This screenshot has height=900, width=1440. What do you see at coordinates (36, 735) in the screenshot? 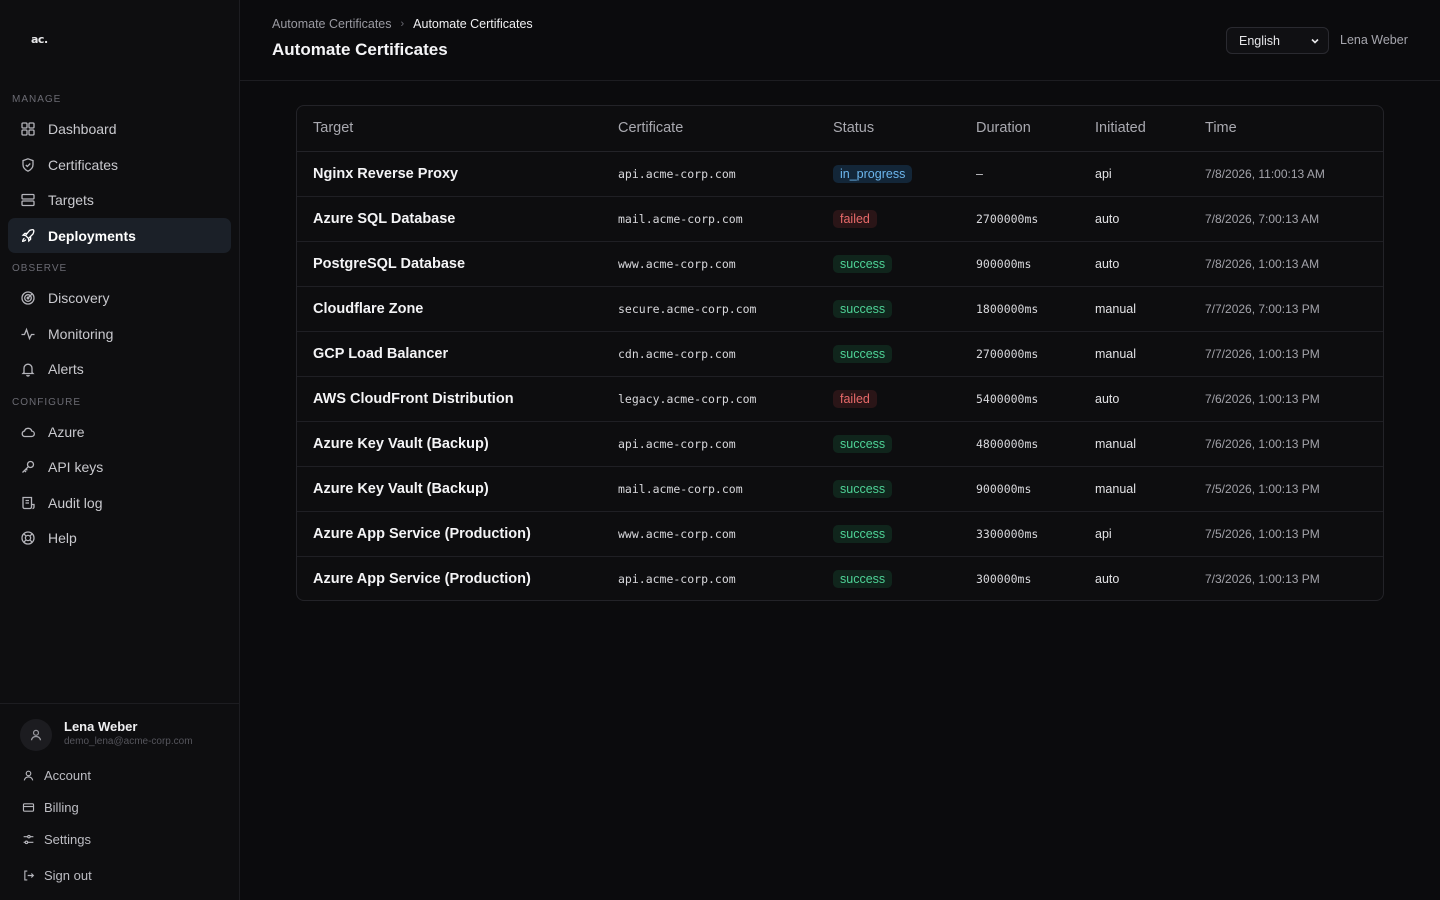
I see `avatar` at bounding box center [36, 735].